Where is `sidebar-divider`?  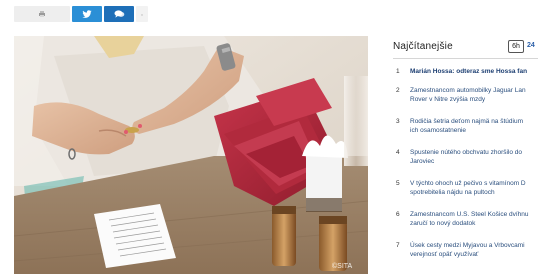
sidebar-divider is located at coordinates (465, 58).